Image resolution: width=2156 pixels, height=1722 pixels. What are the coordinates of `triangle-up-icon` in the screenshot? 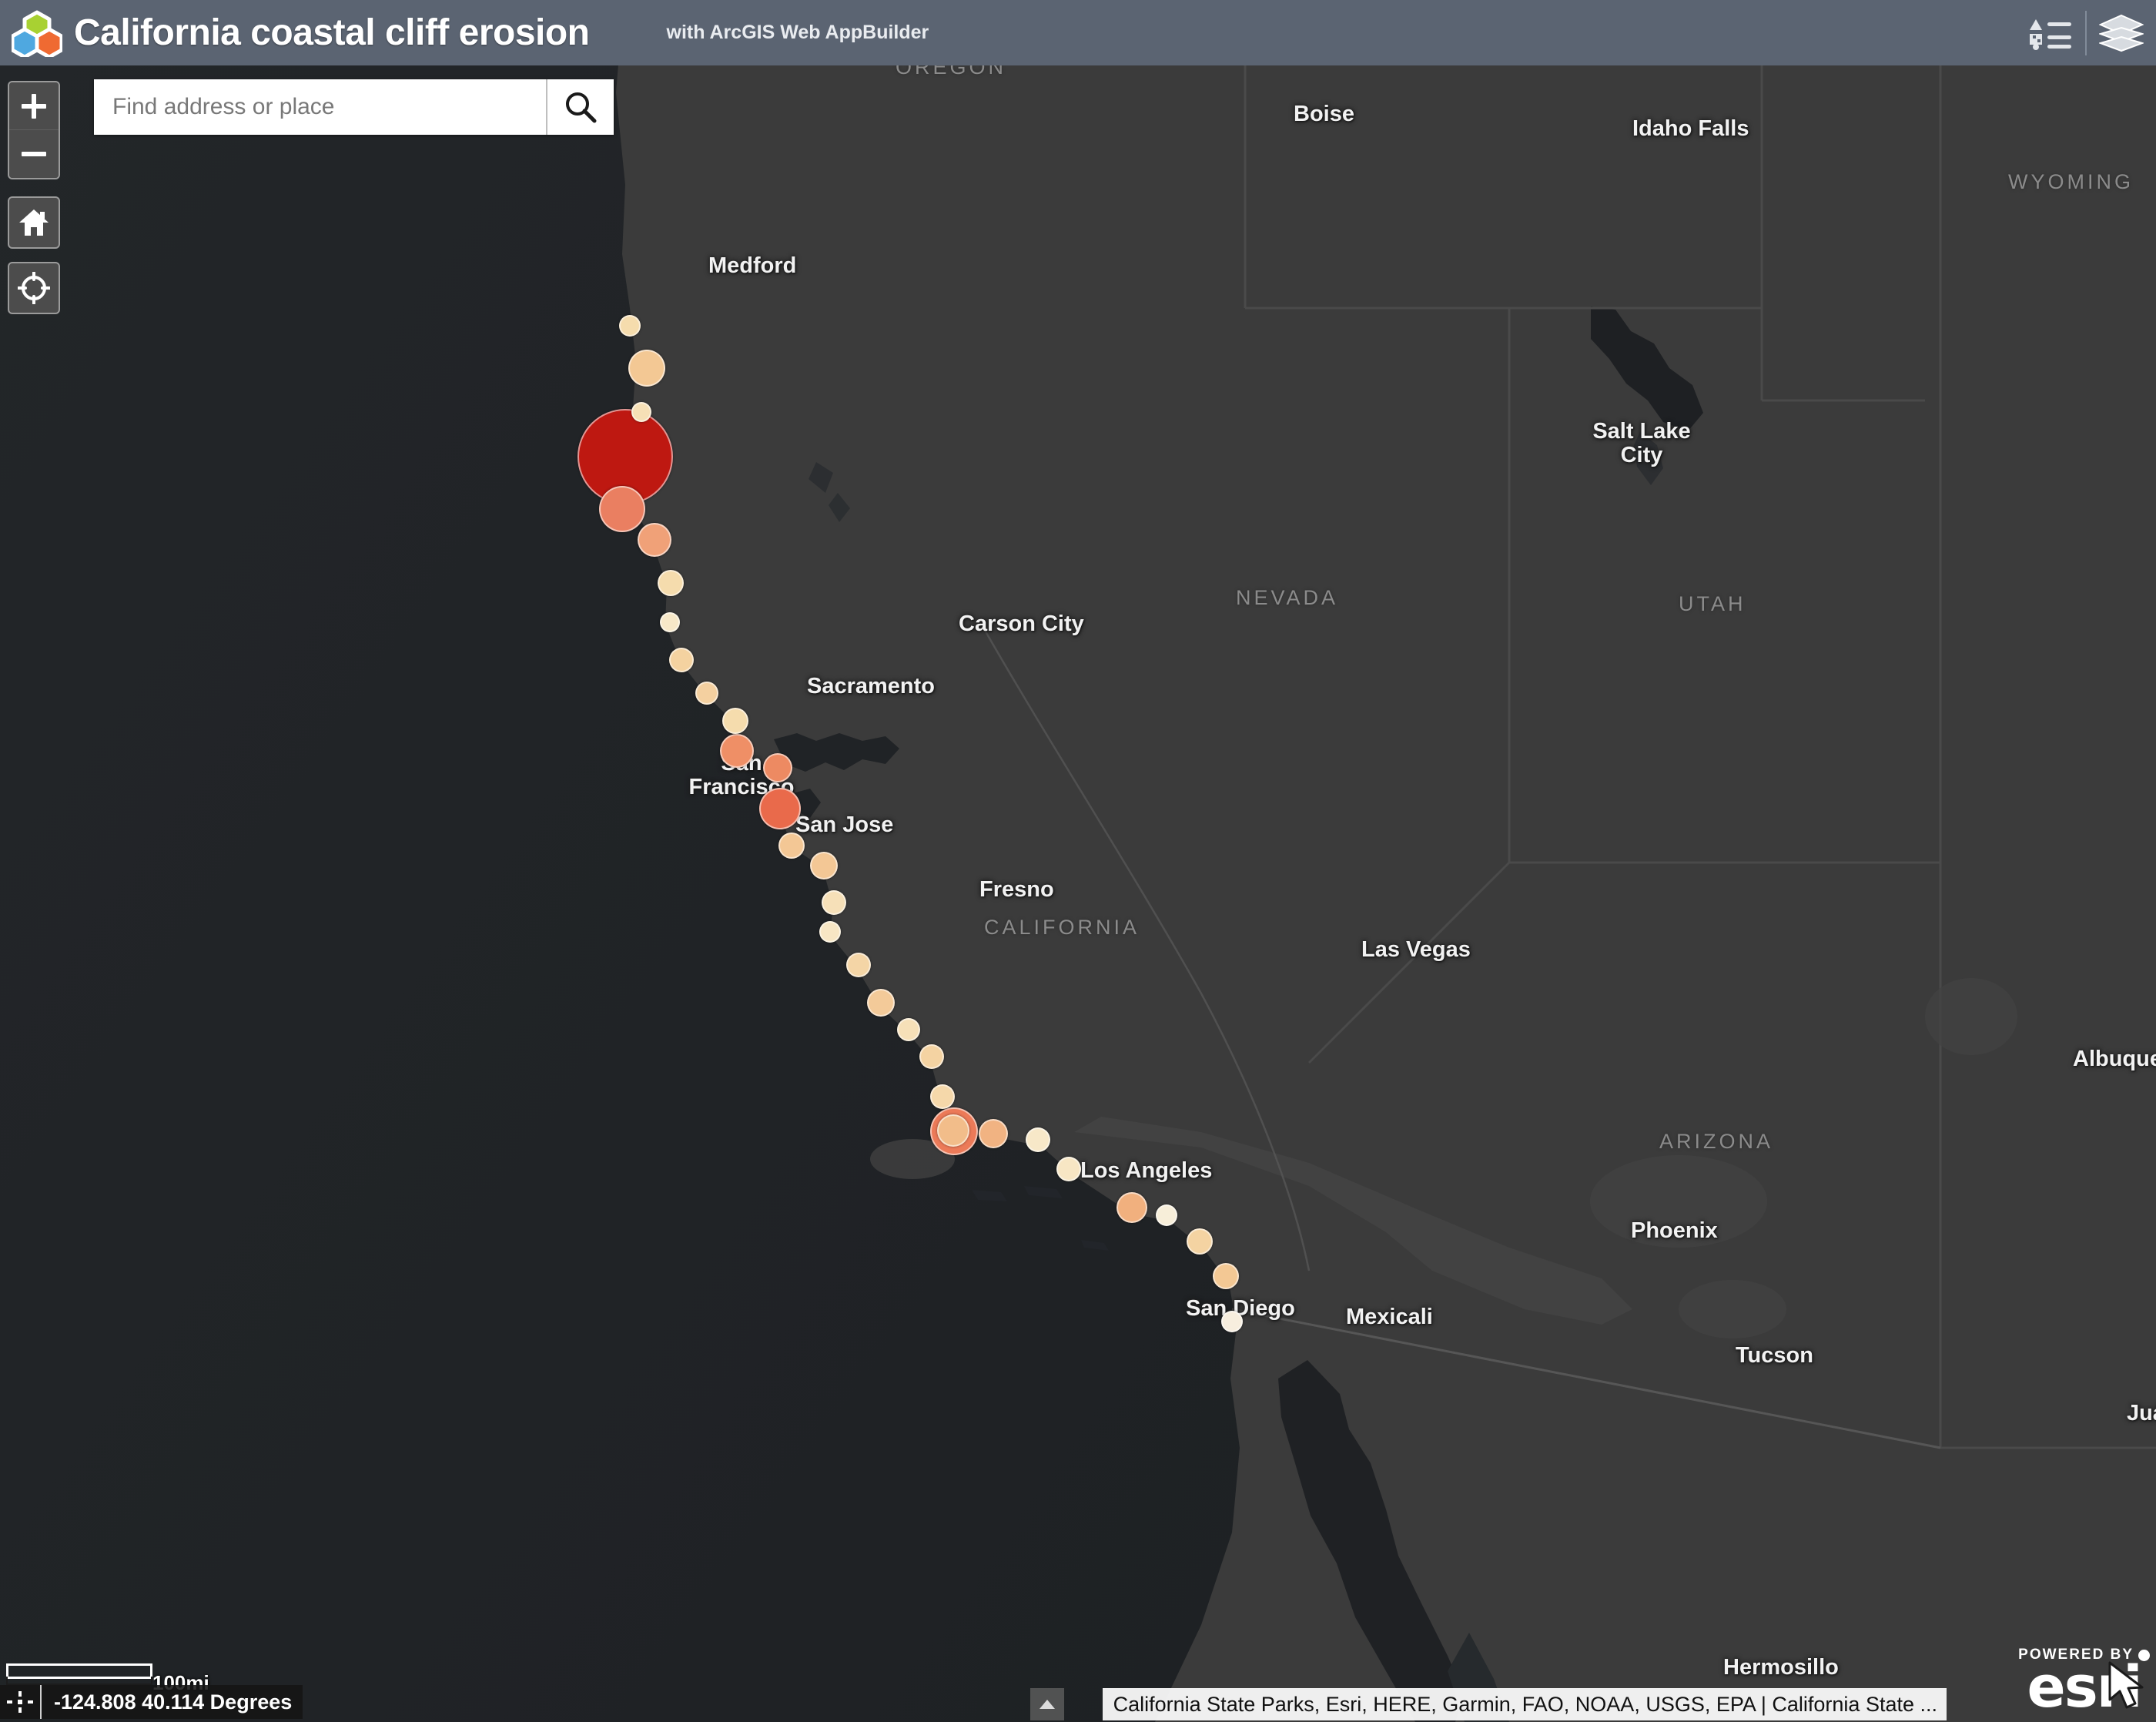 It's located at (1047, 1705).